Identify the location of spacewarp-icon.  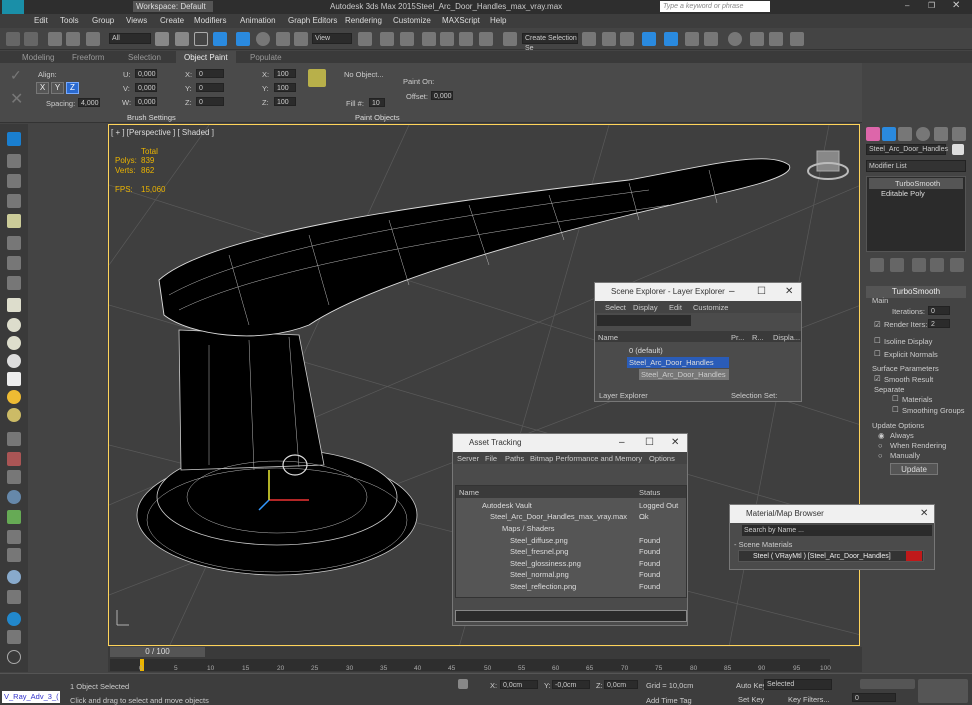
(14, 283).